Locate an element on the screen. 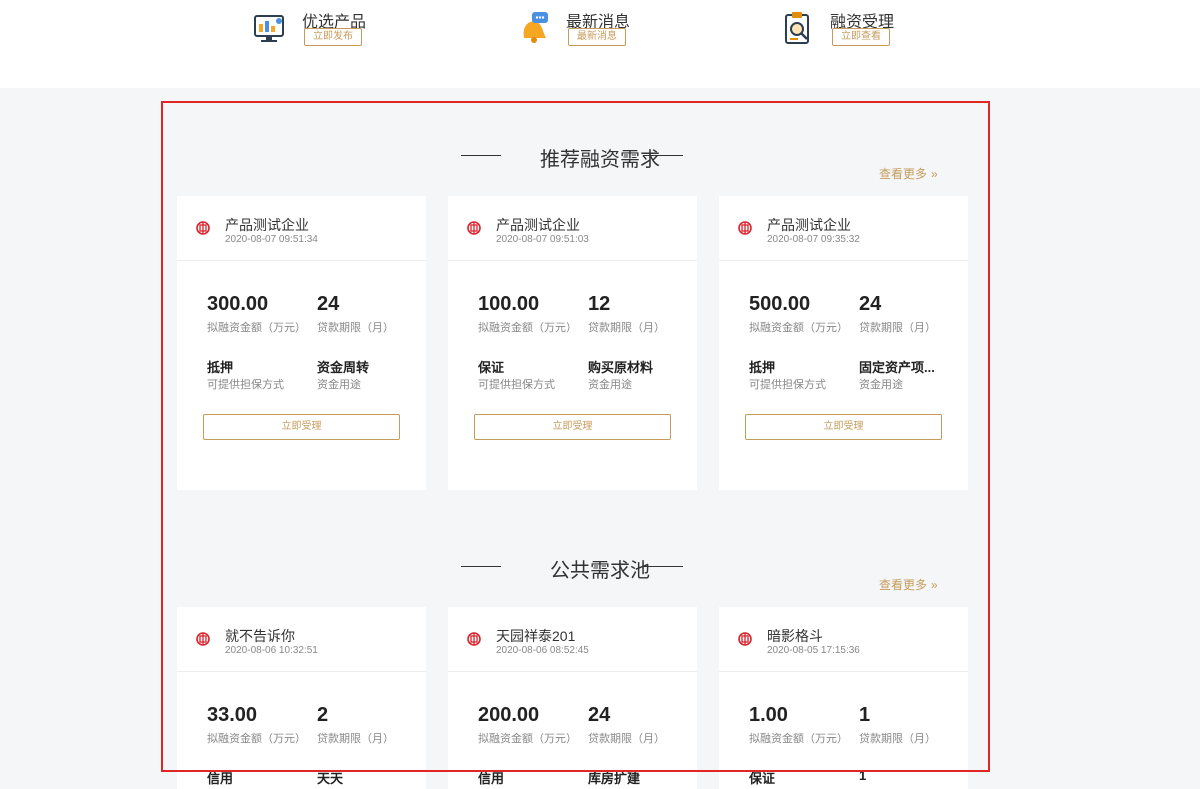  card-header: 就不告诉你 2020-08-06 10:32:51 is located at coordinates (301, 639).